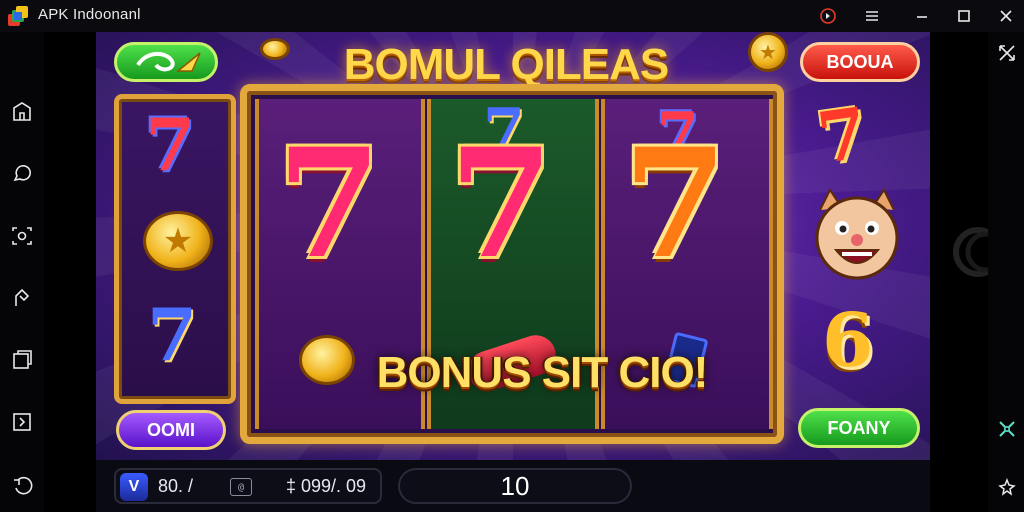 The image size is (1024, 512). I want to click on maximize-icon, so click(964, 16).